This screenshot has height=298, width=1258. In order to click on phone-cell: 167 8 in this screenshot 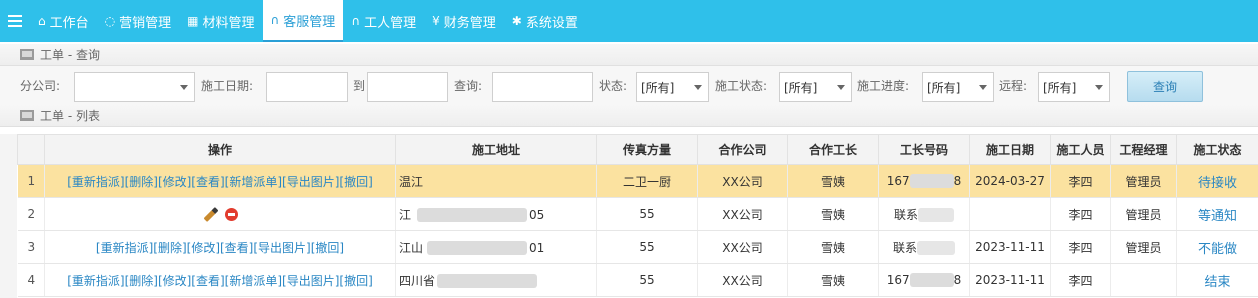, I will do `click(924, 181)`.